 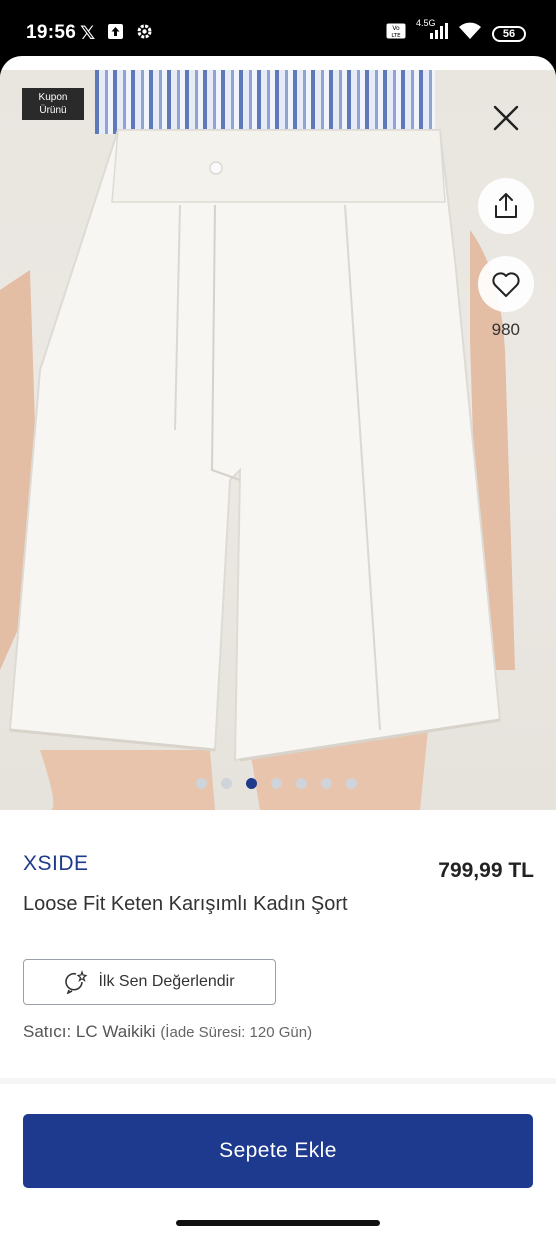 I want to click on heart-icon, so click(x=506, y=284).